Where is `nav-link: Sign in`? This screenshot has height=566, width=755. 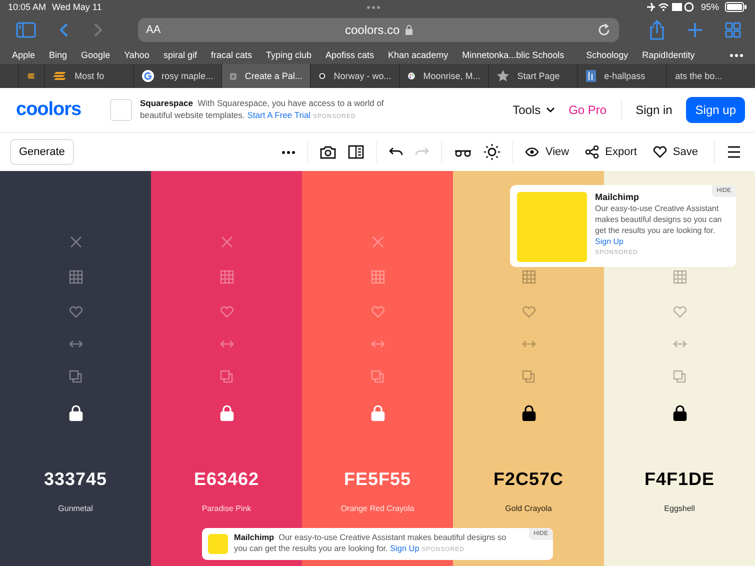 nav-link: Sign in is located at coordinates (654, 110).